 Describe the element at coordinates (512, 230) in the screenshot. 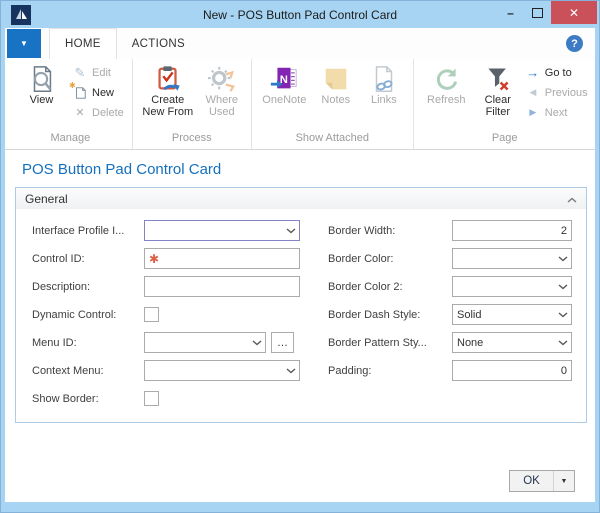

I see `border-width-input: 2` at that location.